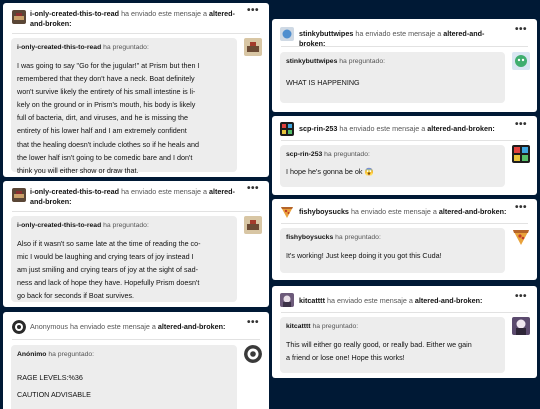 The height and width of the screenshot is (409, 540). What do you see at coordinates (324, 211) in the screenshot?
I see `sender-name: fishyboysucks` at bounding box center [324, 211].